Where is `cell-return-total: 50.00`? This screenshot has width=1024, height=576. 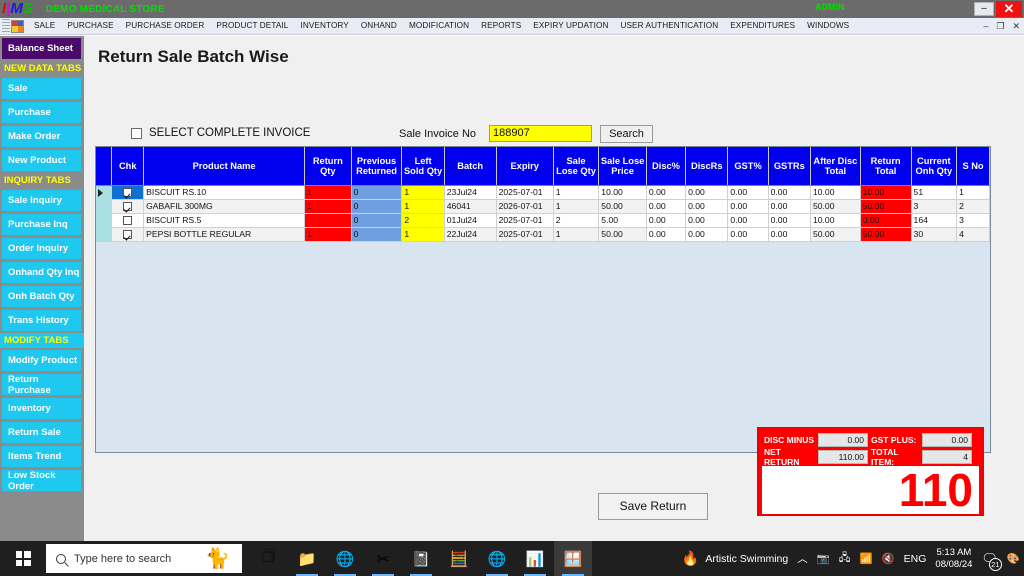 cell-return-total: 50.00 is located at coordinates (886, 234).